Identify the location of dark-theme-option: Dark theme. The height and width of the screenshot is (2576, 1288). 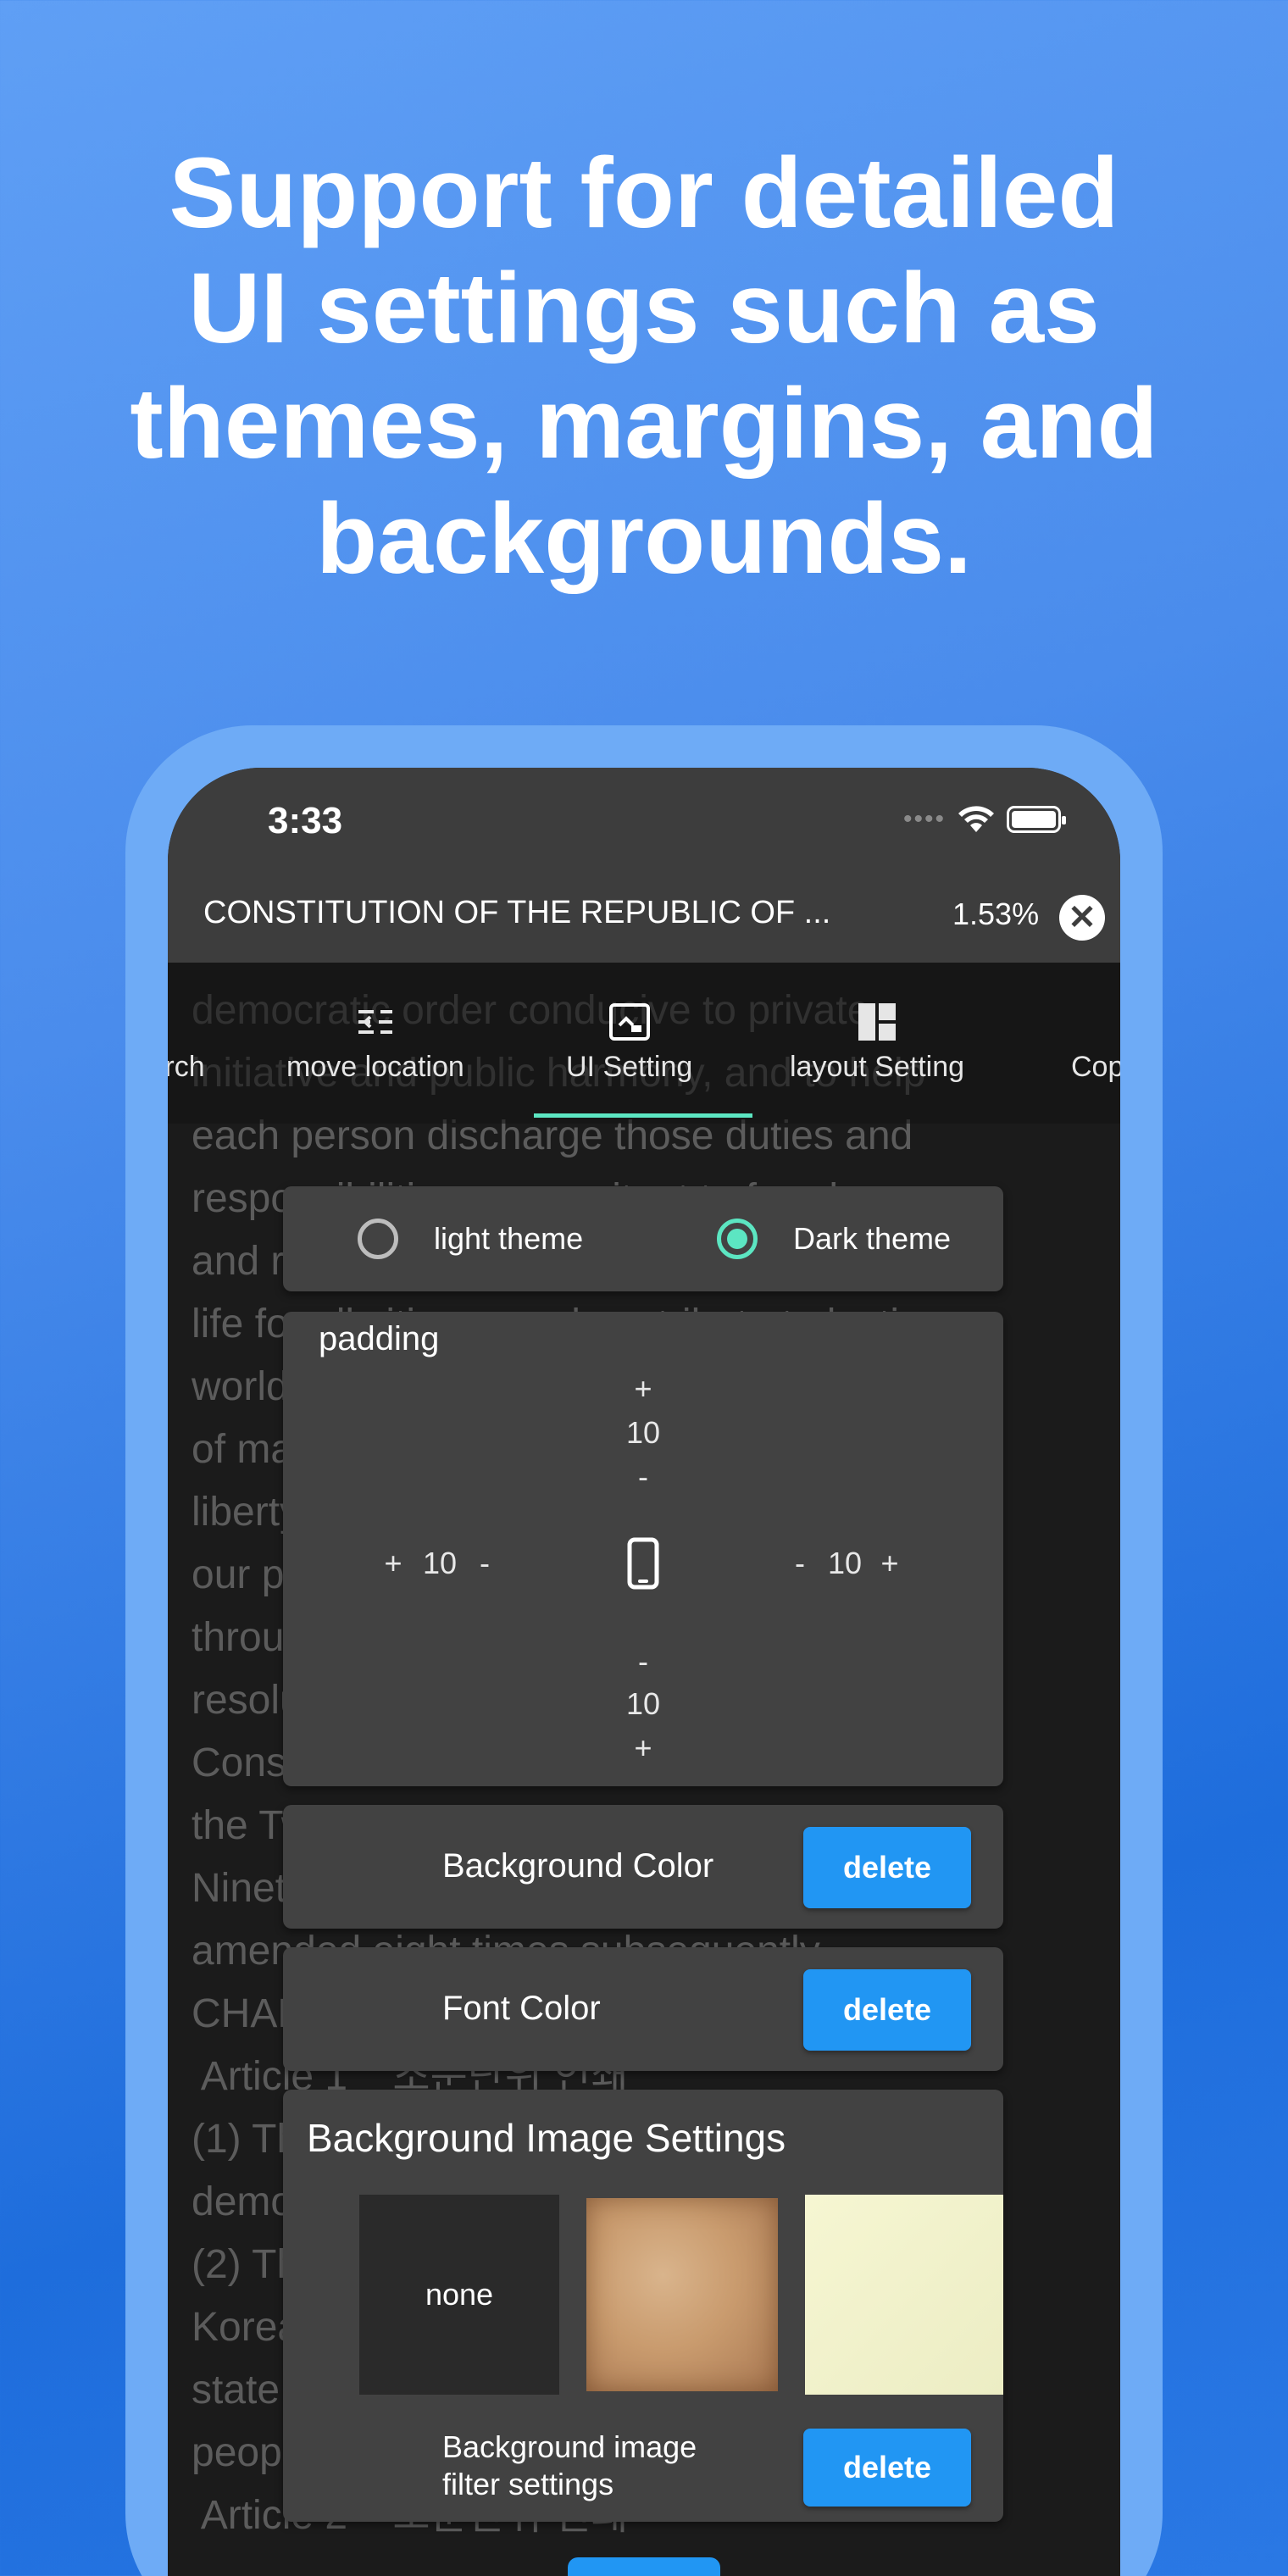
(834, 1238).